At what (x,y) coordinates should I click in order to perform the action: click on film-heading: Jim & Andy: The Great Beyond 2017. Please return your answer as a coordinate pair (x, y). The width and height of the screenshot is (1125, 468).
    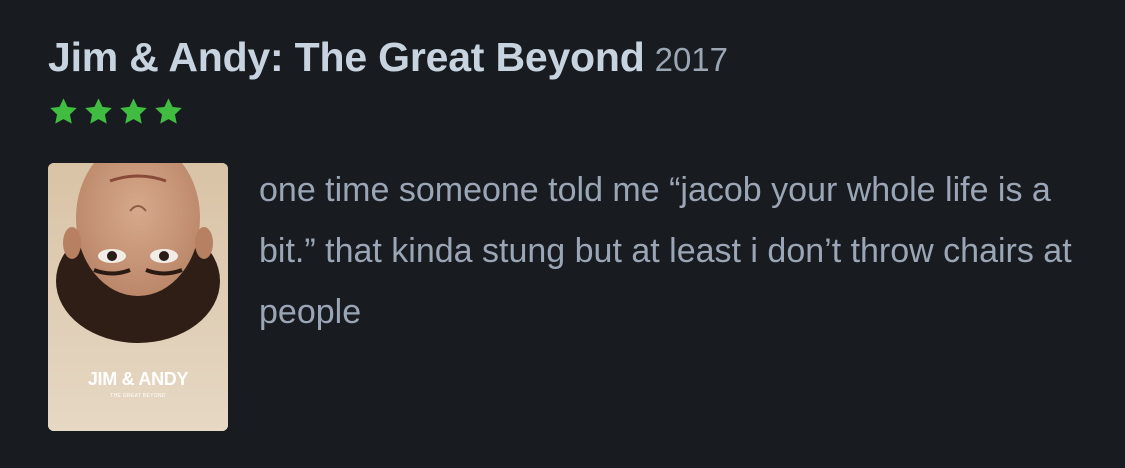
    Looking at the image, I should click on (388, 57).